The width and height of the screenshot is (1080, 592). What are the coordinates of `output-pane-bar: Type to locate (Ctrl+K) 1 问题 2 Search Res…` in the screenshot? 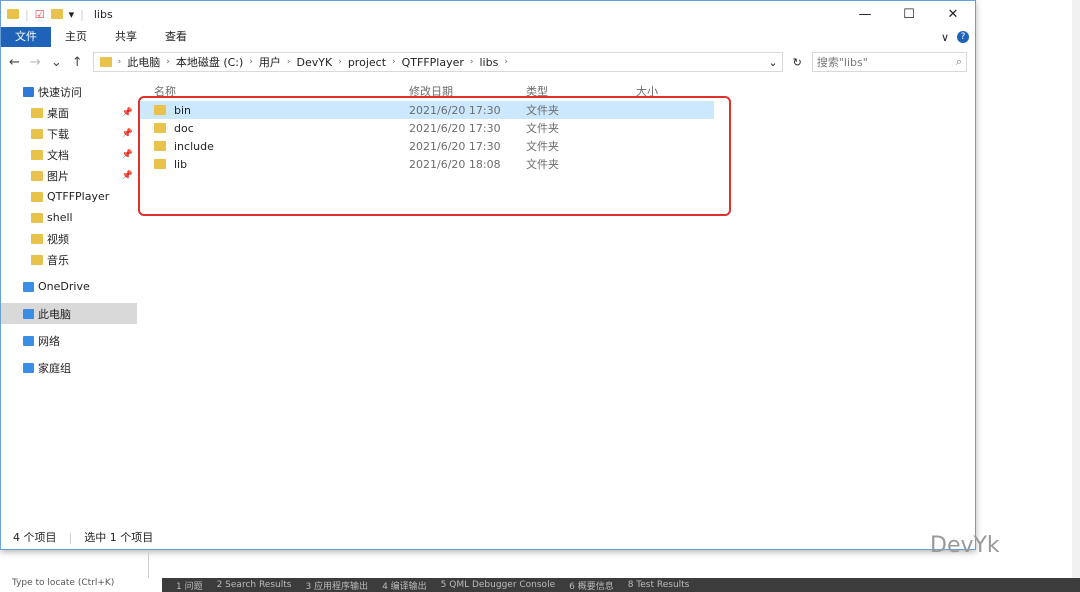 It's located at (540, 585).